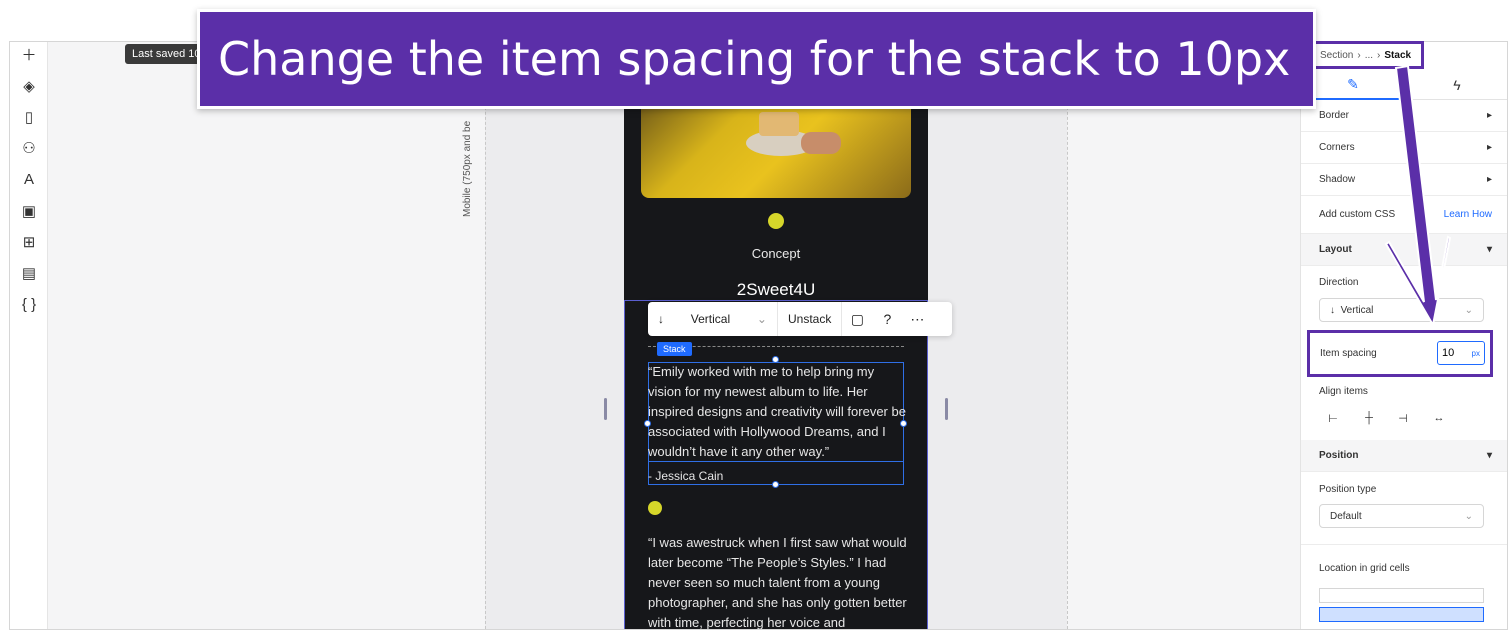  What do you see at coordinates (1404, 180) in the screenshot?
I see `shadow-row: Shadow ▸` at bounding box center [1404, 180].